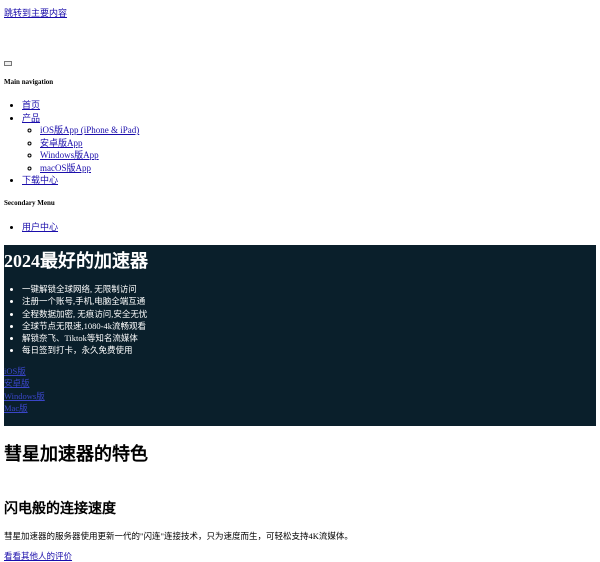 The height and width of the screenshot is (562, 600). What do you see at coordinates (24, 396) in the screenshot?
I see `download-windows-link: Windows版` at bounding box center [24, 396].